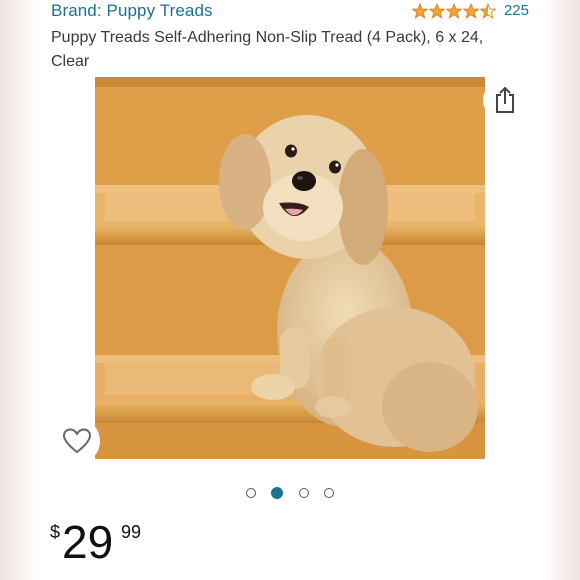 This screenshot has height=580, width=580. I want to click on right-edge, so click(562, 290).